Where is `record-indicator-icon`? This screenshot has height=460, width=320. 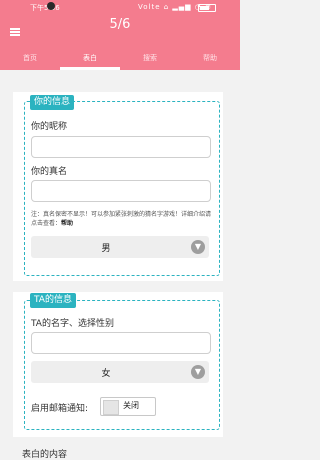 record-indicator-icon is located at coordinates (51, 6).